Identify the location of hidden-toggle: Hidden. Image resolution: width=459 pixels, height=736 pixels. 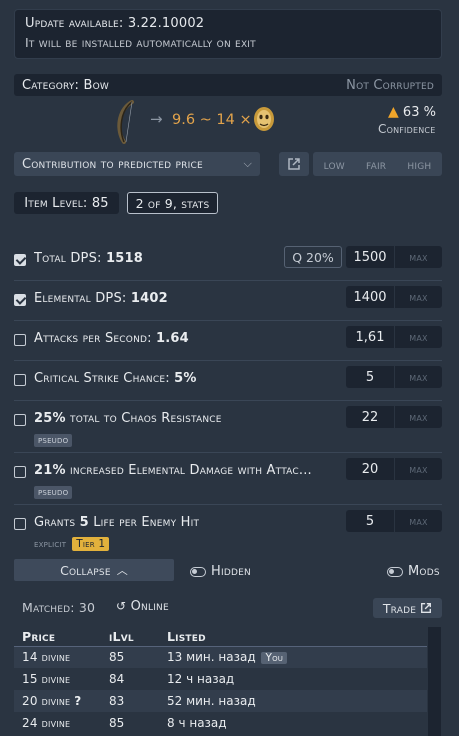
(220, 571).